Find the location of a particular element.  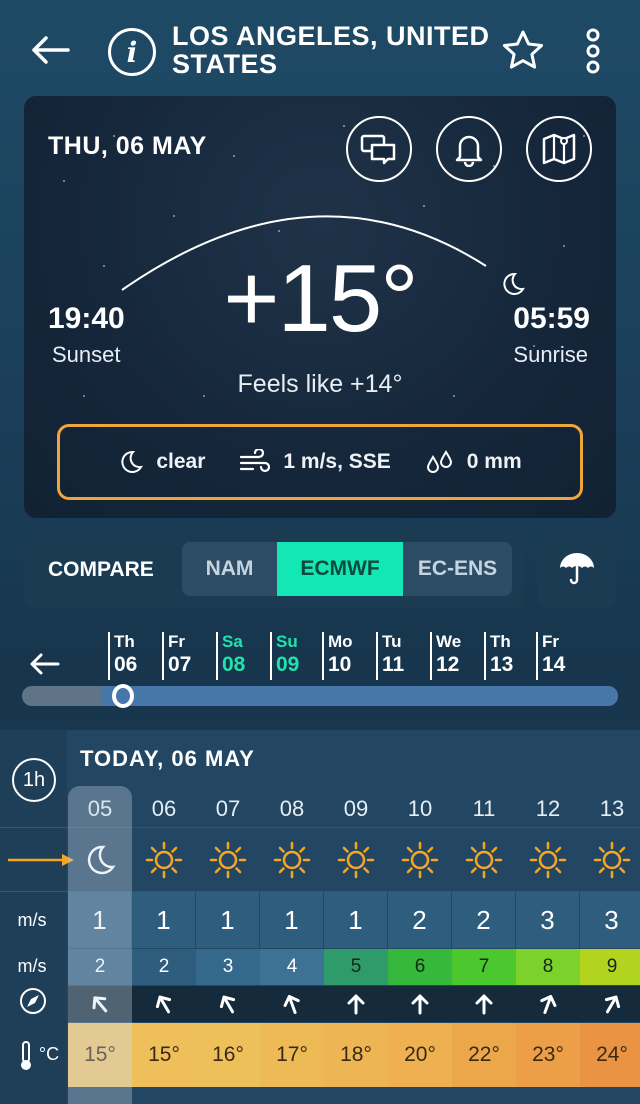

wind-gust-cell: 5 is located at coordinates (356, 967).